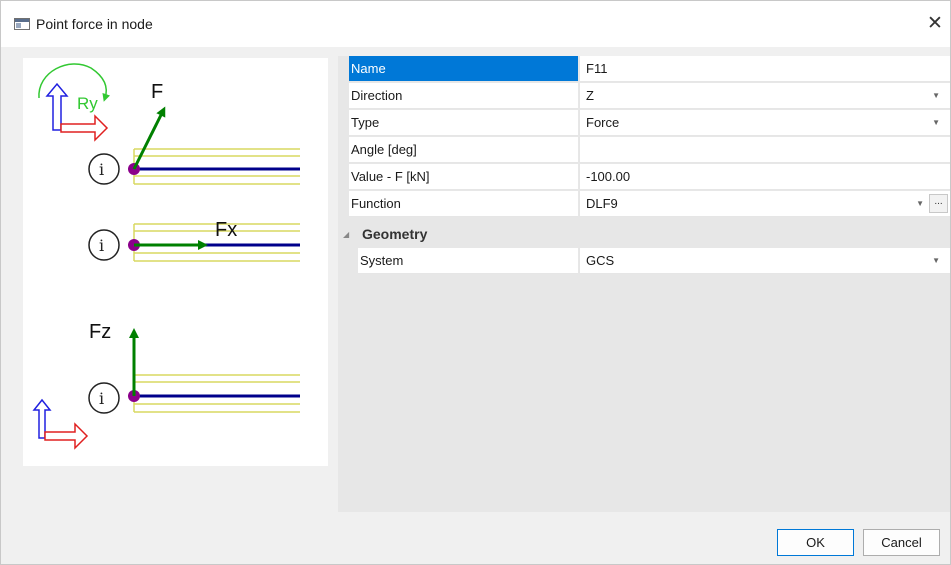 The width and height of the screenshot is (951, 565). What do you see at coordinates (608, 176) in the screenshot?
I see `property-value-text: -100.00` at bounding box center [608, 176].